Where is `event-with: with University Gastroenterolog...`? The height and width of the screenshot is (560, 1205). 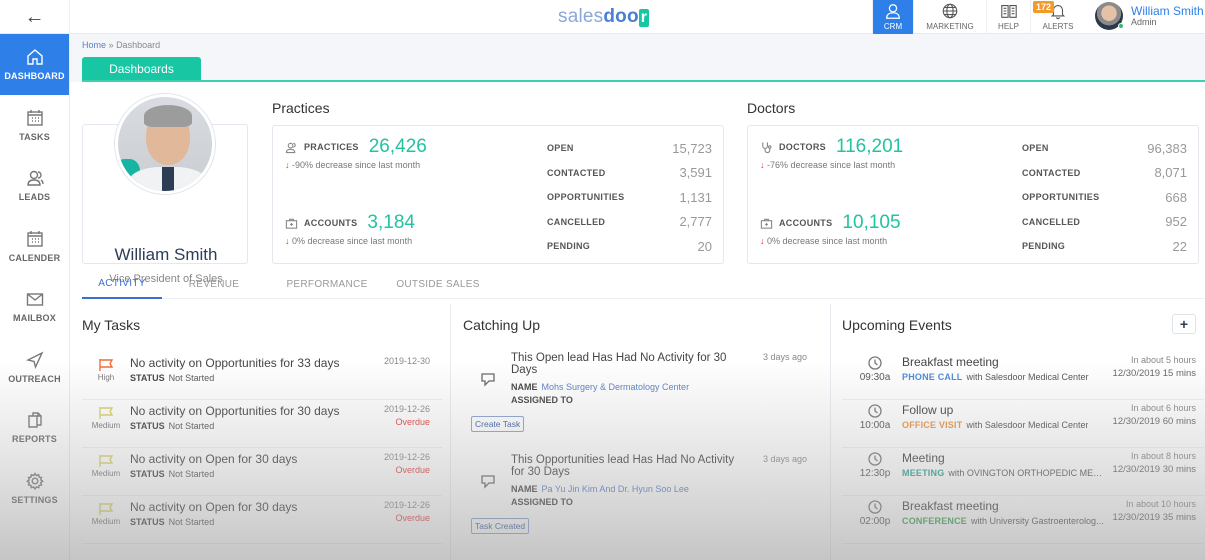 event-with: with University Gastroenterolog... is located at coordinates (1037, 521).